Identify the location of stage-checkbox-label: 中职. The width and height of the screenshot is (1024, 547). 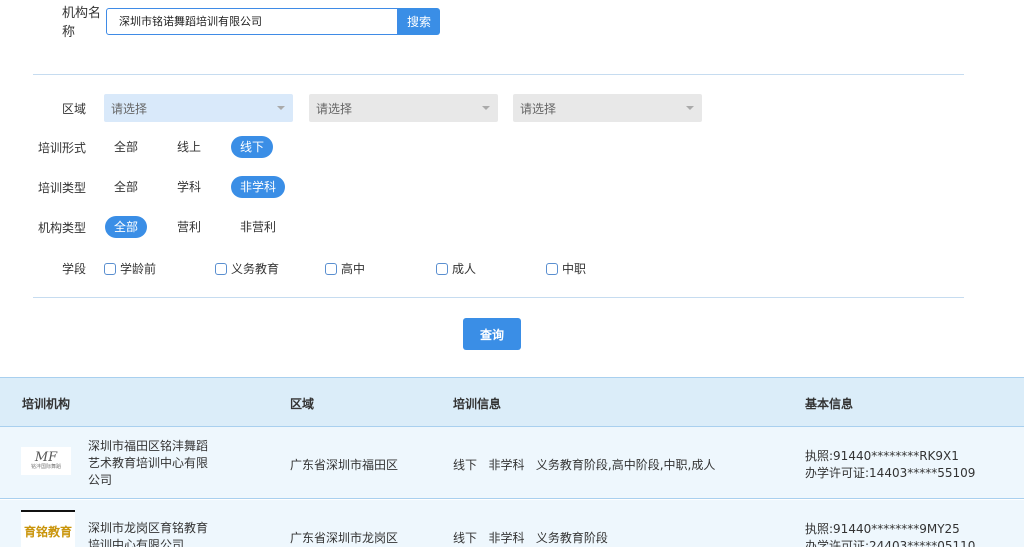
(574, 269).